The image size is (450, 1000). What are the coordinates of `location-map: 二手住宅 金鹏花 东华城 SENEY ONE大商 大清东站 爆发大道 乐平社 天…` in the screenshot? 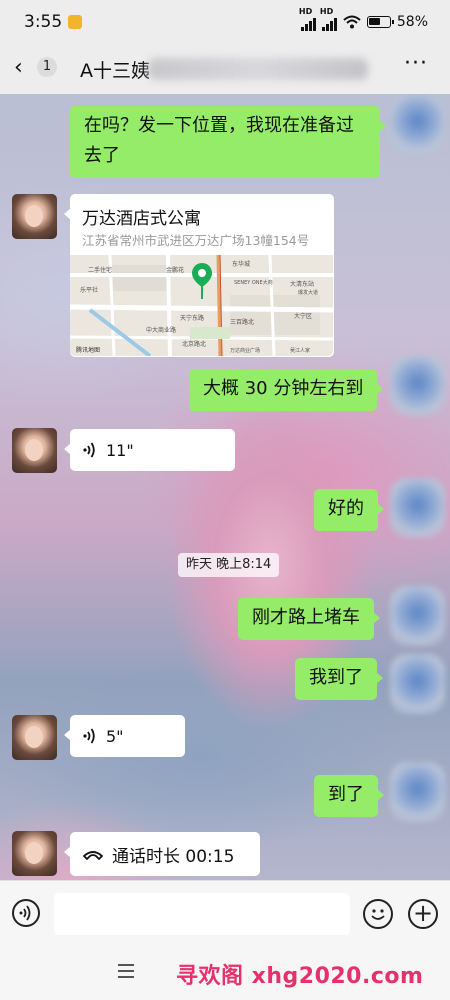 It's located at (201, 305).